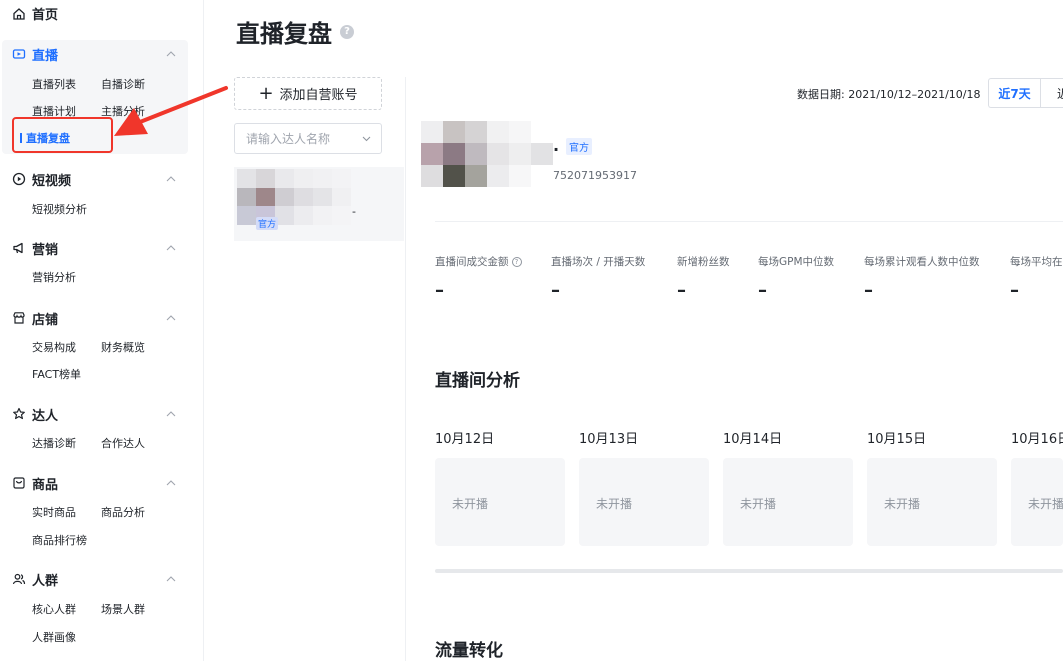  Describe the element at coordinates (52, 181) in the screenshot. I see `sidebar-group-video-title: 短视频` at that location.